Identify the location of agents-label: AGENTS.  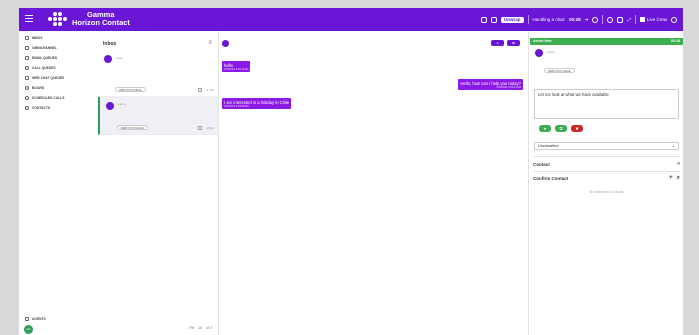
(39, 319).